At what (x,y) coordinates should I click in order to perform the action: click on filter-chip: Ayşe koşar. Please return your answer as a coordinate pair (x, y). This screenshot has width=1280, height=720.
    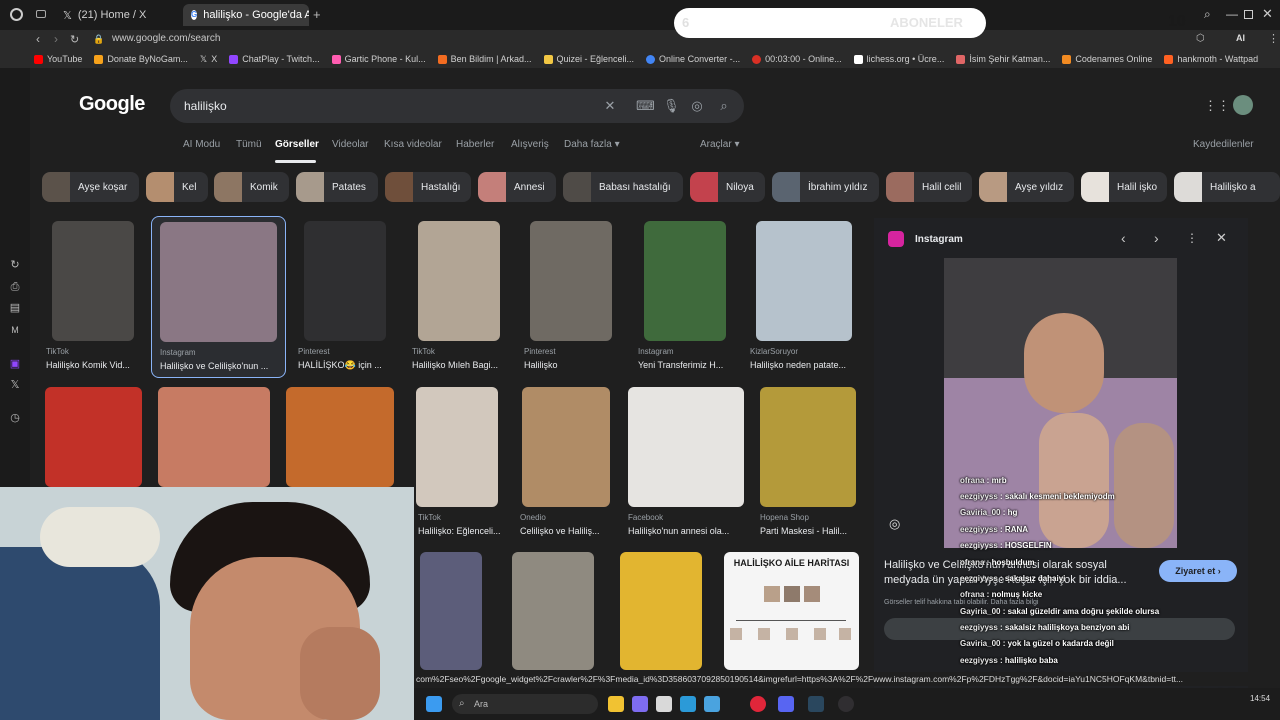
    Looking at the image, I should click on (90, 187).